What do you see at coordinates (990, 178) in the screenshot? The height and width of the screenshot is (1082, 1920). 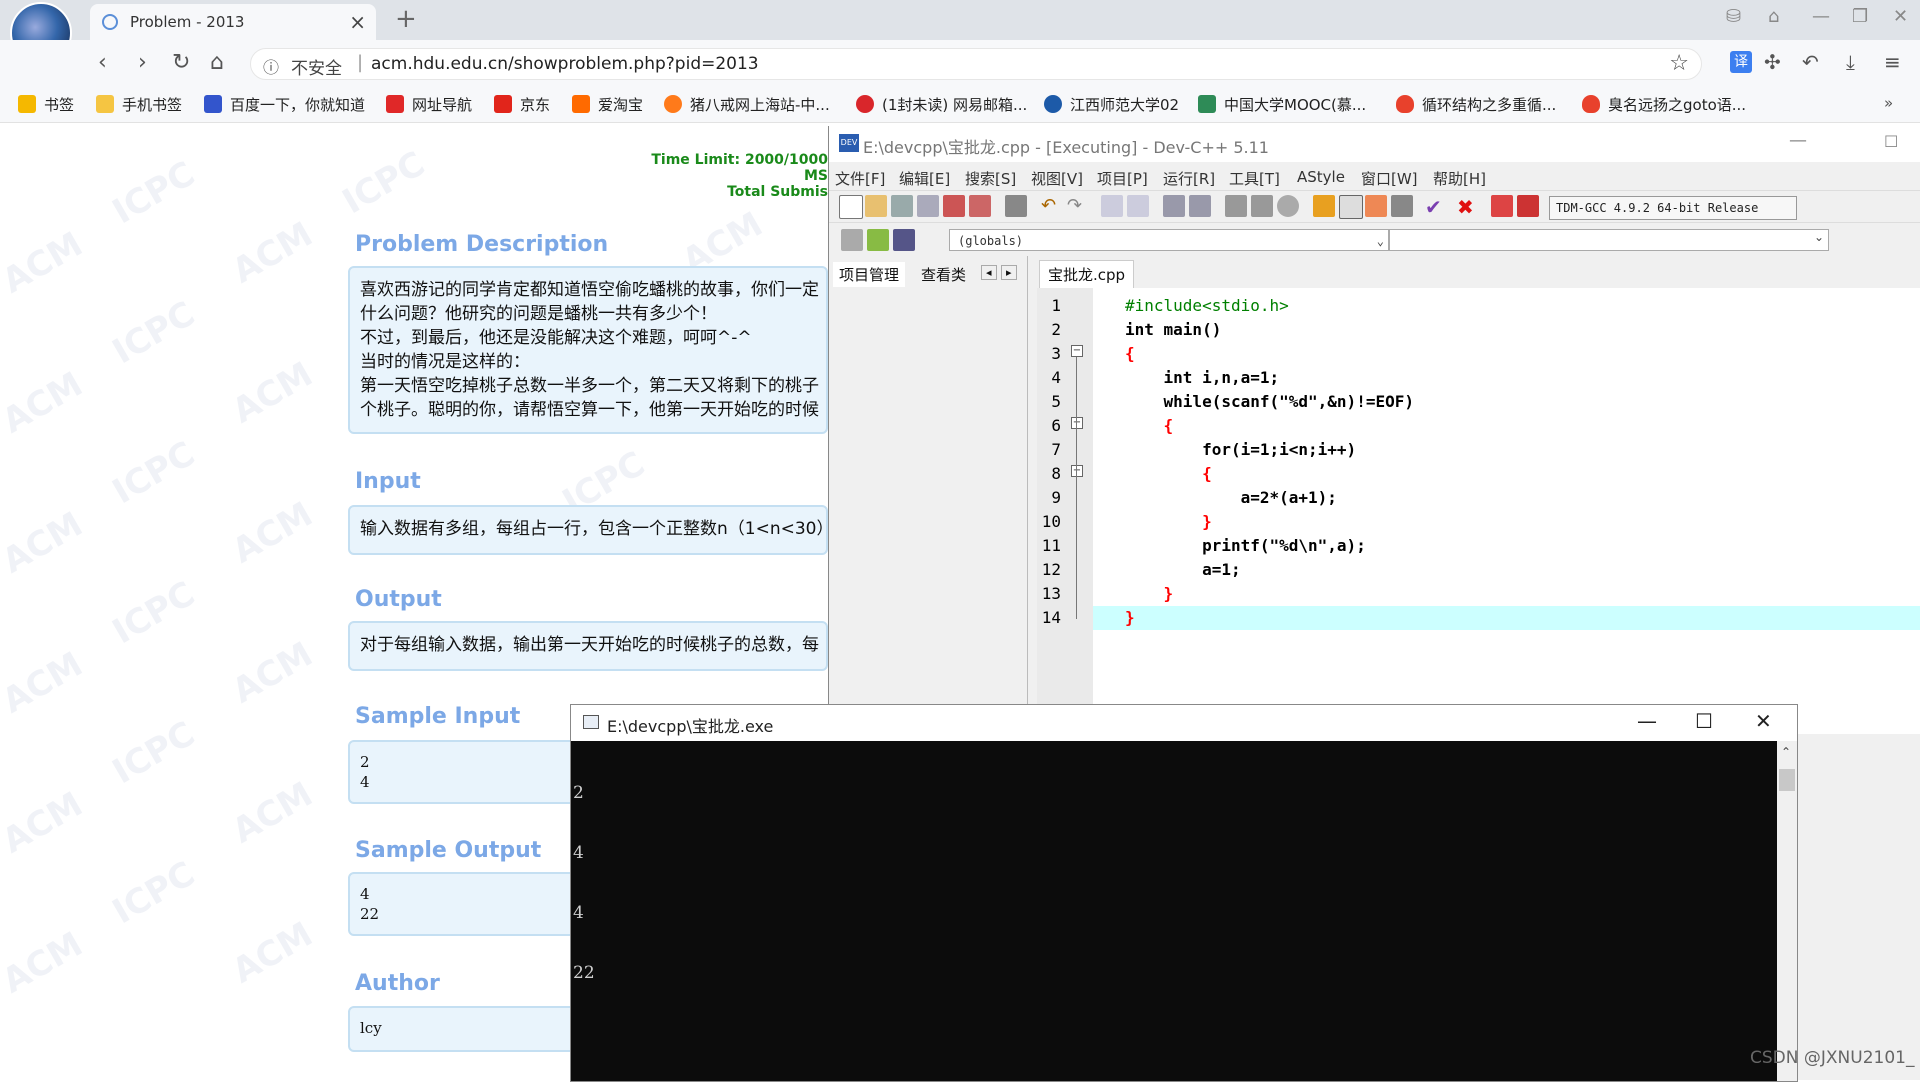 I see `menu-search: 搜索[S]` at bounding box center [990, 178].